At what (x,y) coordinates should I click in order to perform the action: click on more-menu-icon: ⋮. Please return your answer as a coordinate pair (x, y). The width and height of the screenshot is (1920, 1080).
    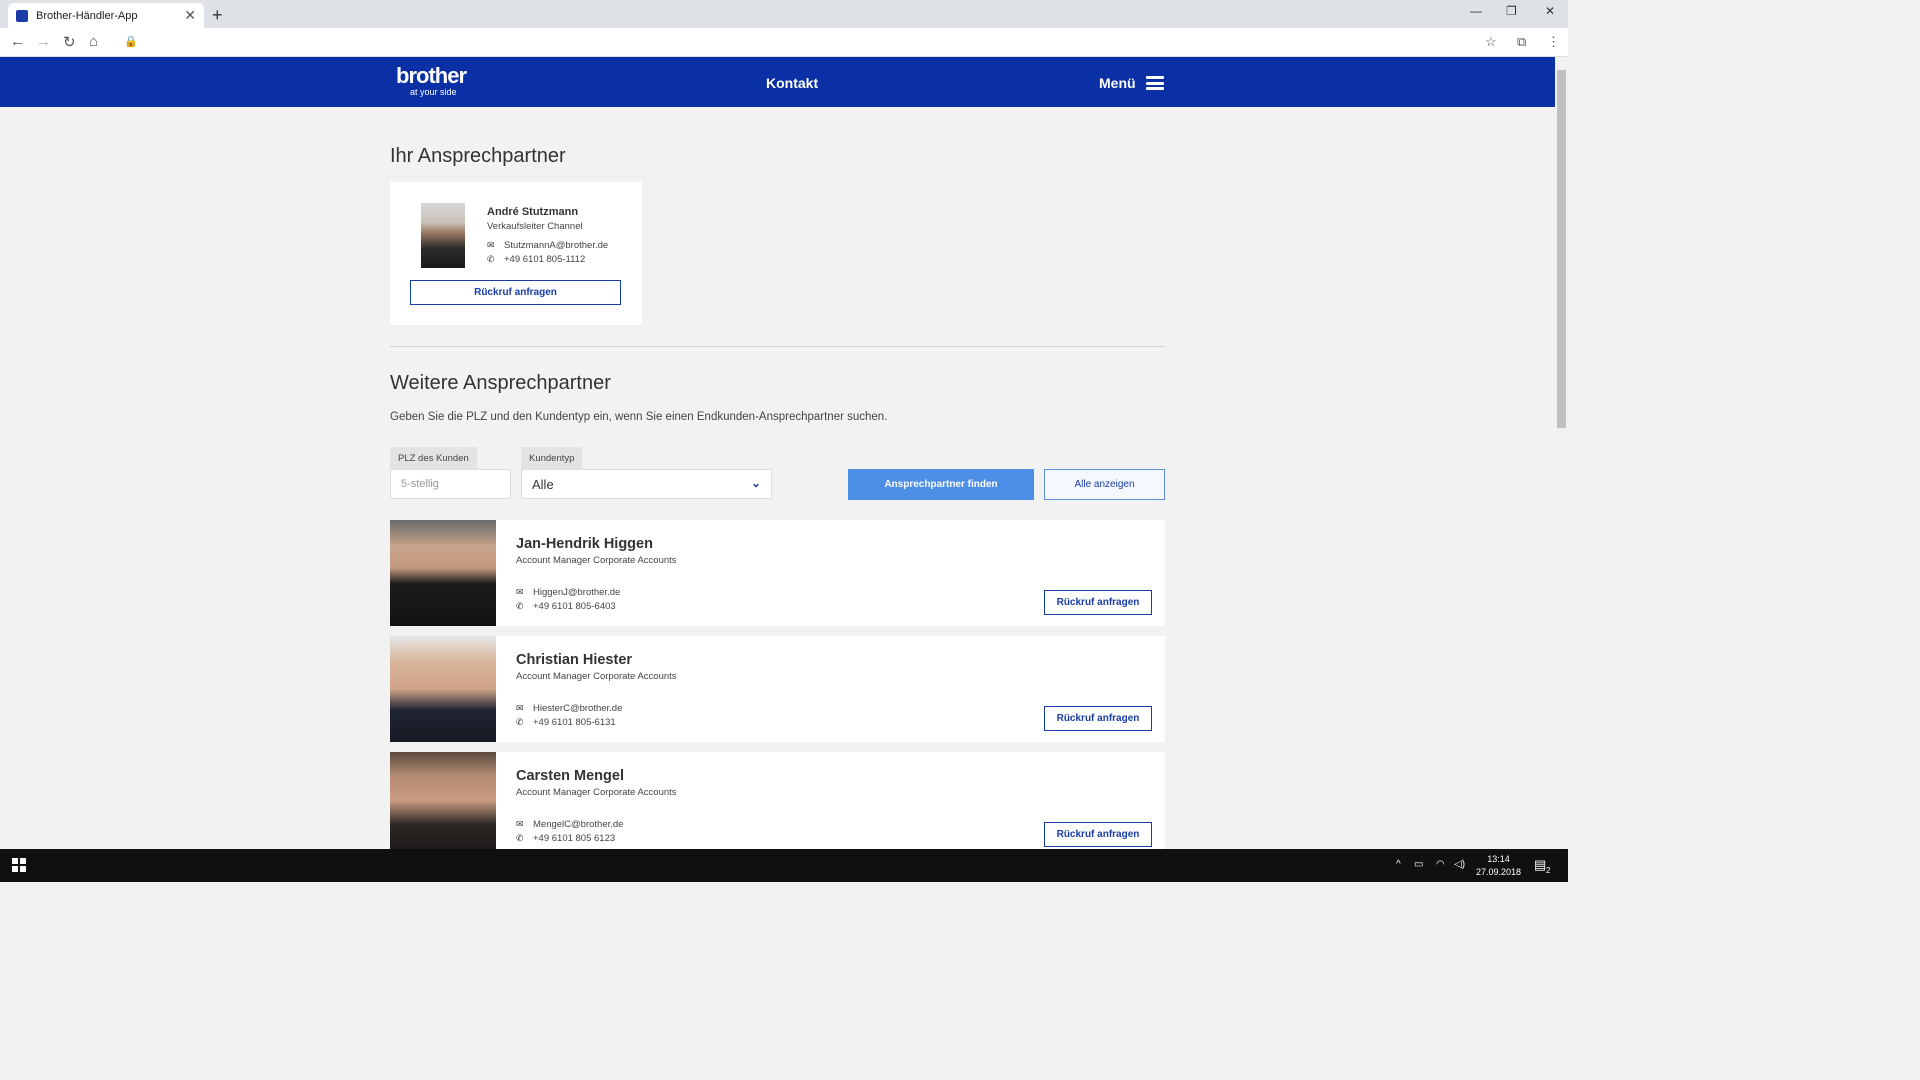
    Looking at the image, I should click on (1553, 42).